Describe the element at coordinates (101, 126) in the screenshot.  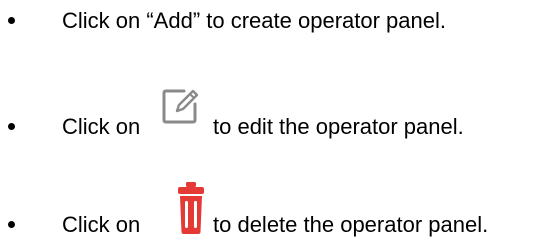
I see `instruction-edit-before: Click on` at that location.